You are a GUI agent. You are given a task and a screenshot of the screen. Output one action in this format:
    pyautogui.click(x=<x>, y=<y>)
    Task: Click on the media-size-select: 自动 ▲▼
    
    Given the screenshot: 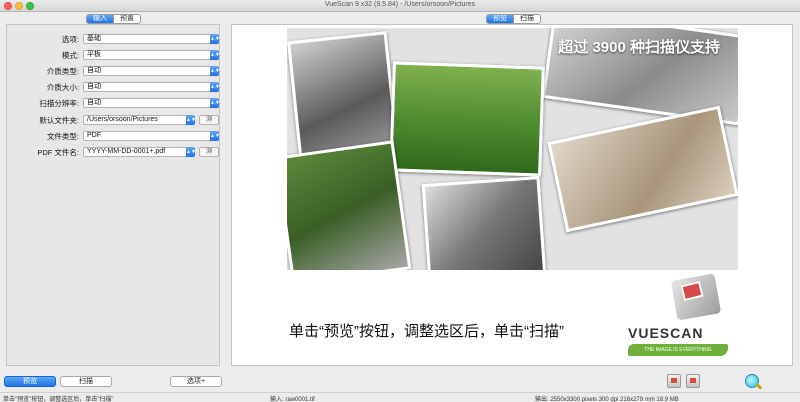 What is the action you would take?
    pyautogui.click(x=151, y=87)
    